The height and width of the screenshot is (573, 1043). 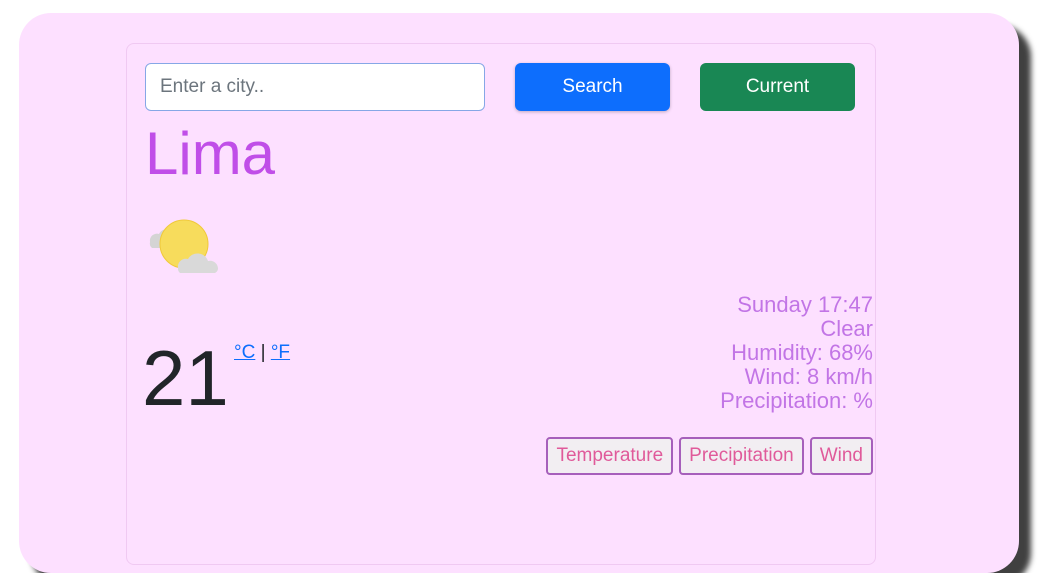 What do you see at coordinates (186, 248) in the screenshot?
I see `sun-behind-clouds-icon` at bounding box center [186, 248].